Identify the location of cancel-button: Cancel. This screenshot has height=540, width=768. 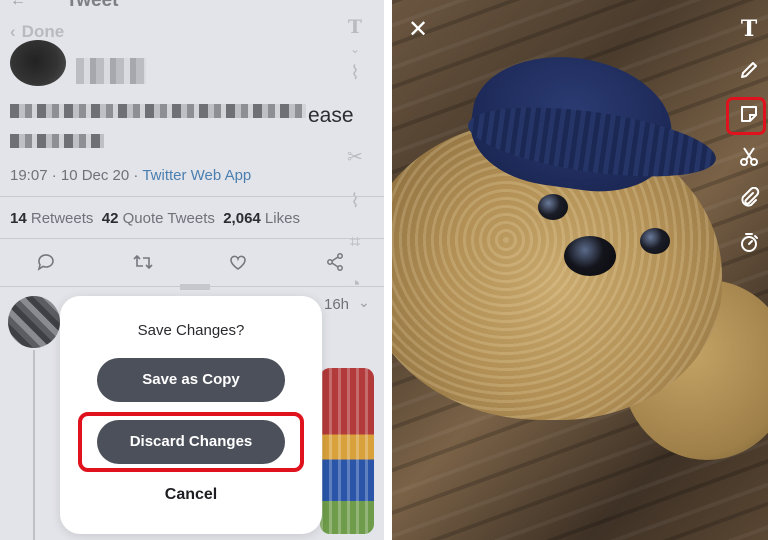
(191, 495).